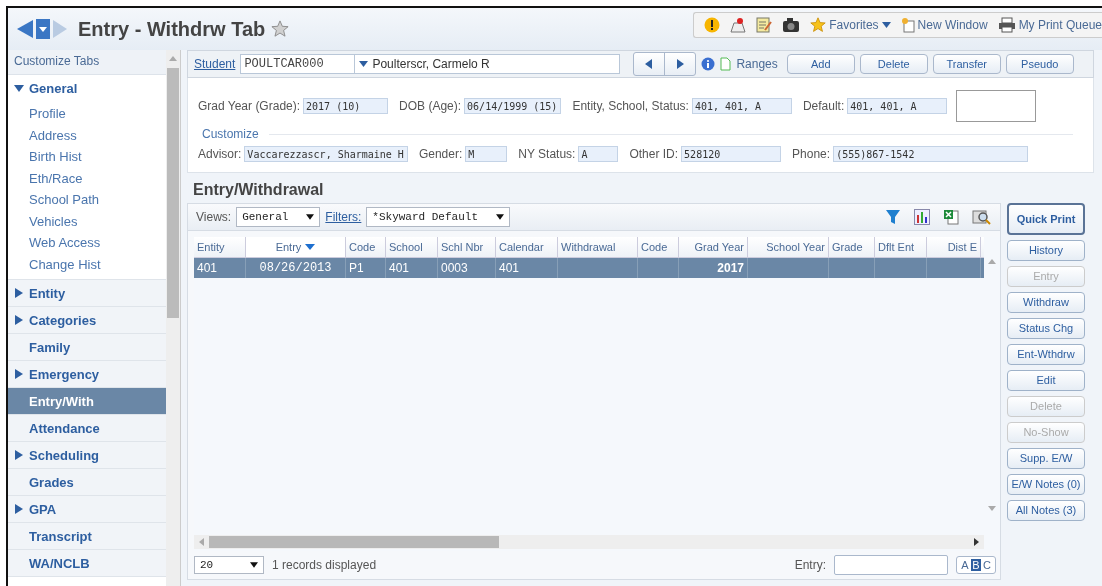  What do you see at coordinates (788, 247) in the screenshot?
I see `column-header: School Year` at bounding box center [788, 247].